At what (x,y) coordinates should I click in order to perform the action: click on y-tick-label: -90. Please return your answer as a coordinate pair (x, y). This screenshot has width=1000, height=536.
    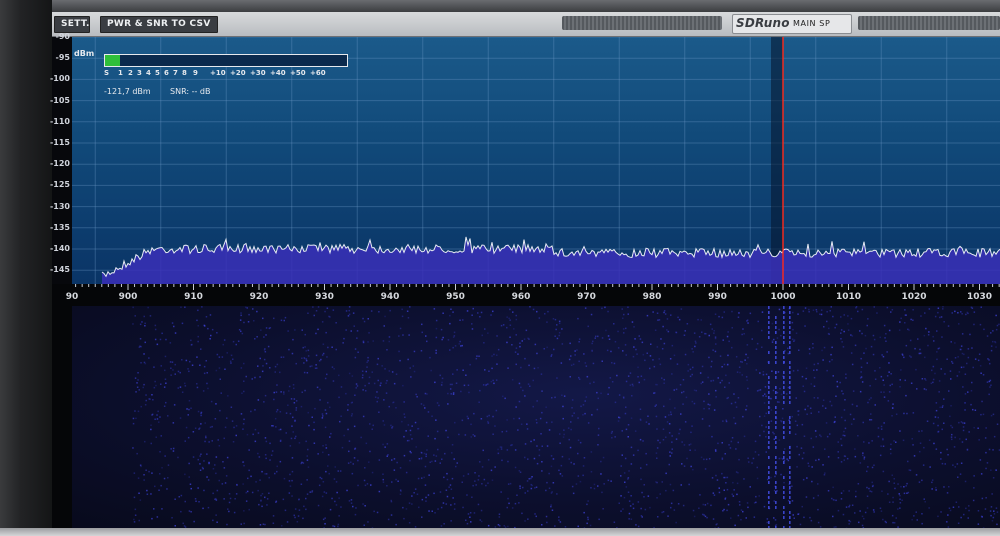
    Looking at the image, I should click on (62, 36).